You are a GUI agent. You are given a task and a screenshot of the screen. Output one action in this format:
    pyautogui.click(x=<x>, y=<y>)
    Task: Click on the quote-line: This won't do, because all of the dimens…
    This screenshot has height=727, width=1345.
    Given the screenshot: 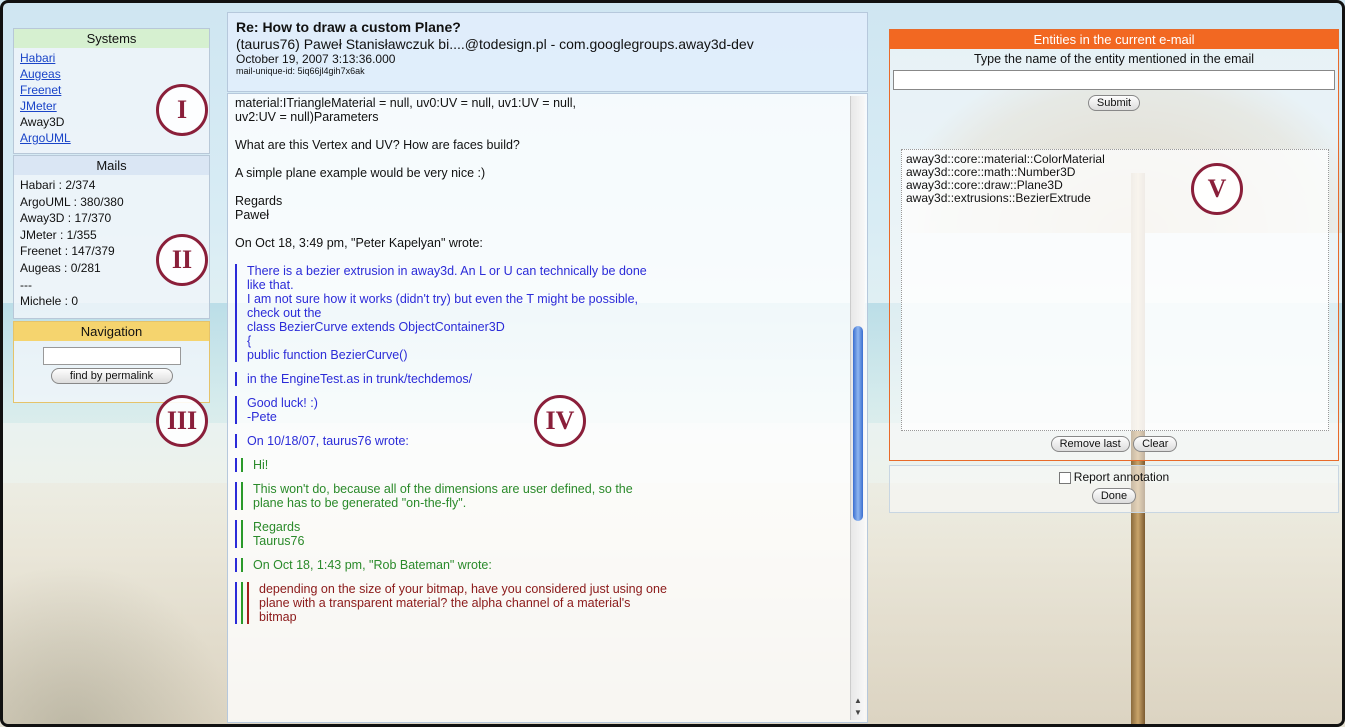 What is the action you would take?
    pyautogui.click(x=443, y=489)
    